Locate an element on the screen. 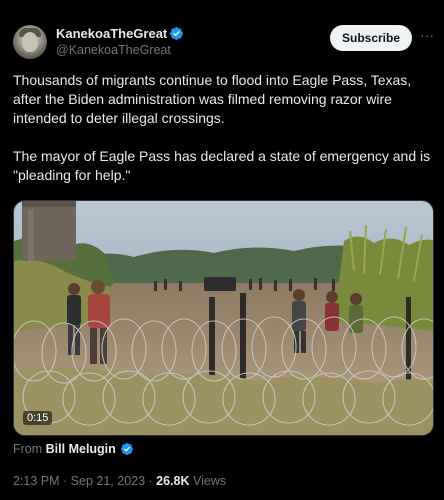 The image size is (444, 500). video-timer: 0:15 is located at coordinates (38, 418).